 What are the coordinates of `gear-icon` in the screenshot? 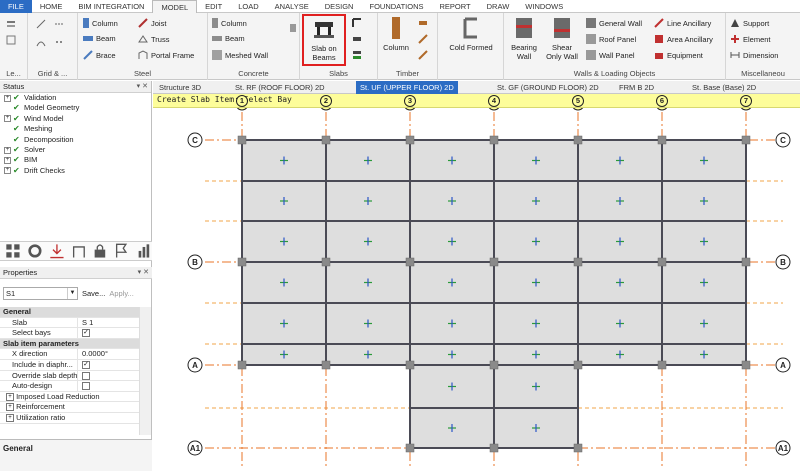 It's located at (35, 251).